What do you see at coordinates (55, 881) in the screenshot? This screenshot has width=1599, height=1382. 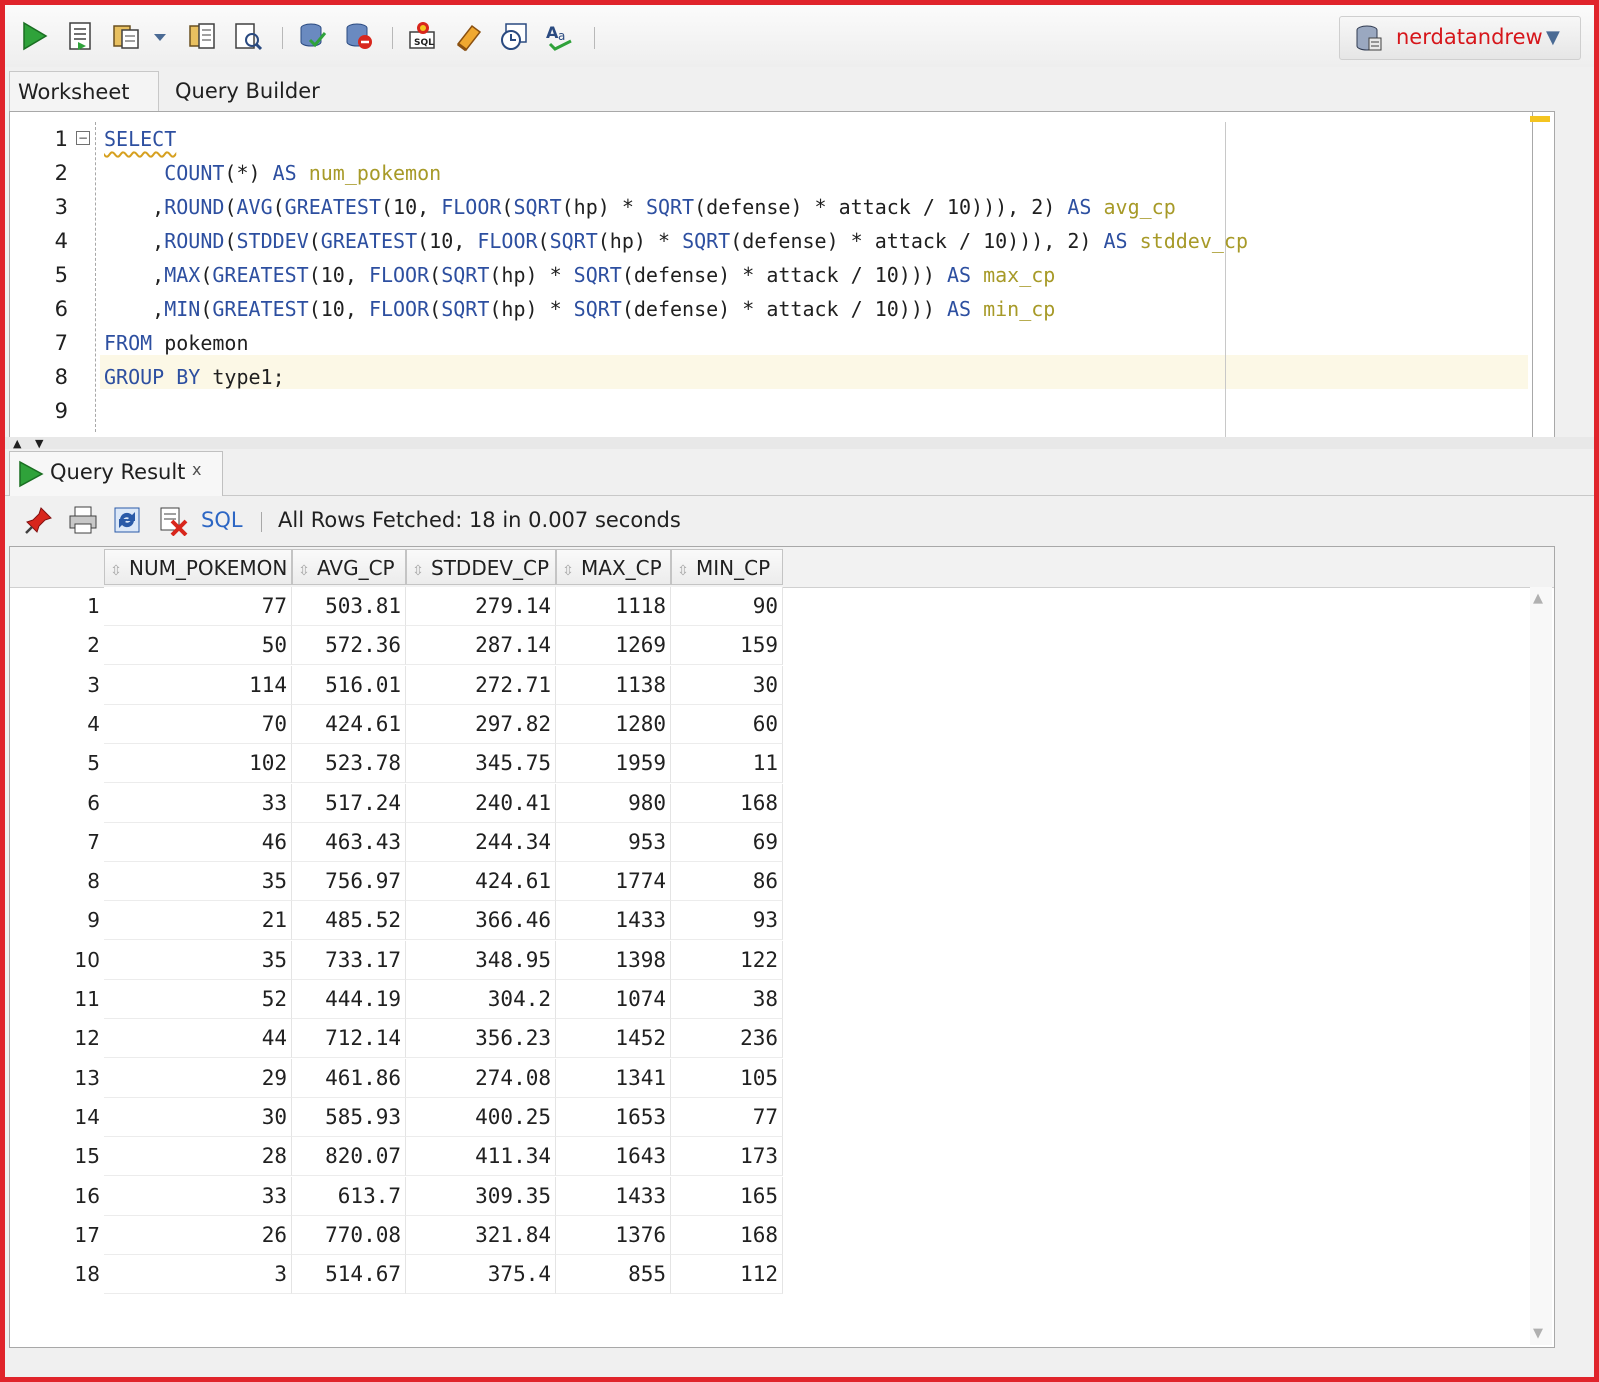 I see `row-number: 8` at bounding box center [55, 881].